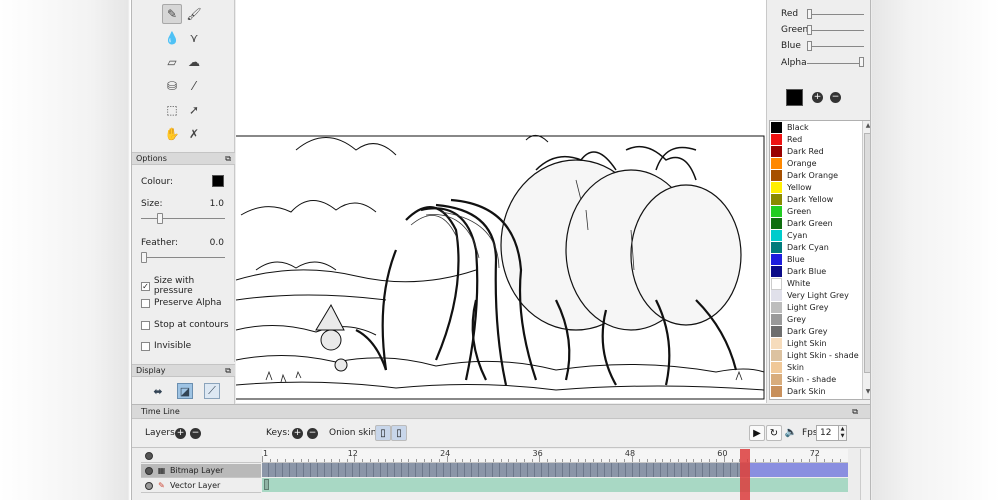  I want to click on color-list-item: Light Skin - shade, so click(816, 356).